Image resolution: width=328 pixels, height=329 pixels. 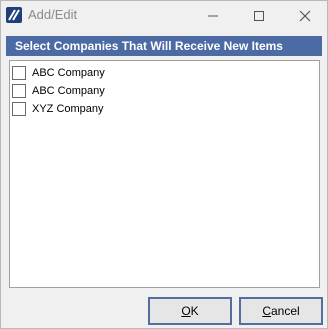 I want to click on list-item-company-3: XYZ Company, so click(x=58, y=109).